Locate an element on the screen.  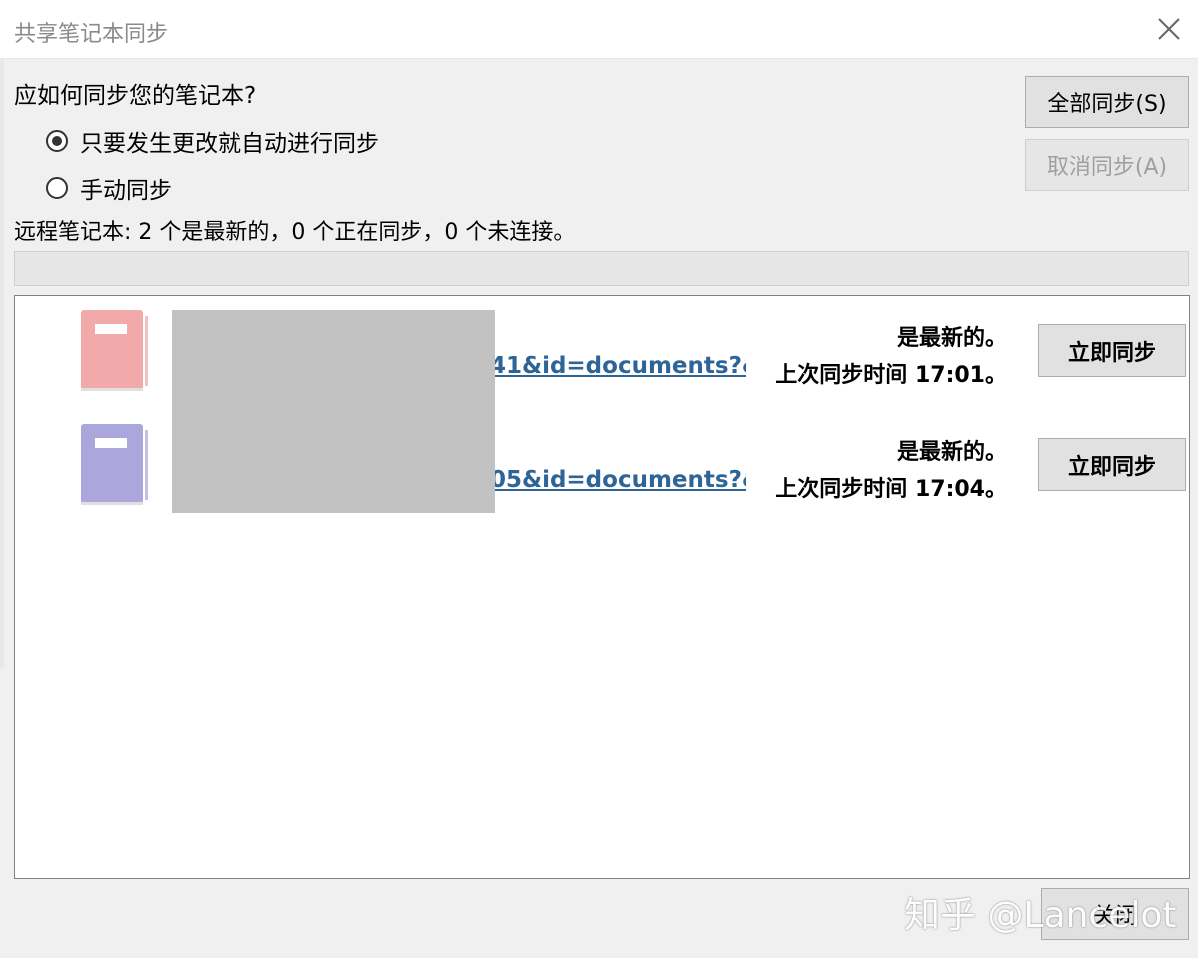
sync-all-button: 全部同步(S) is located at coordinates (1107, 102).